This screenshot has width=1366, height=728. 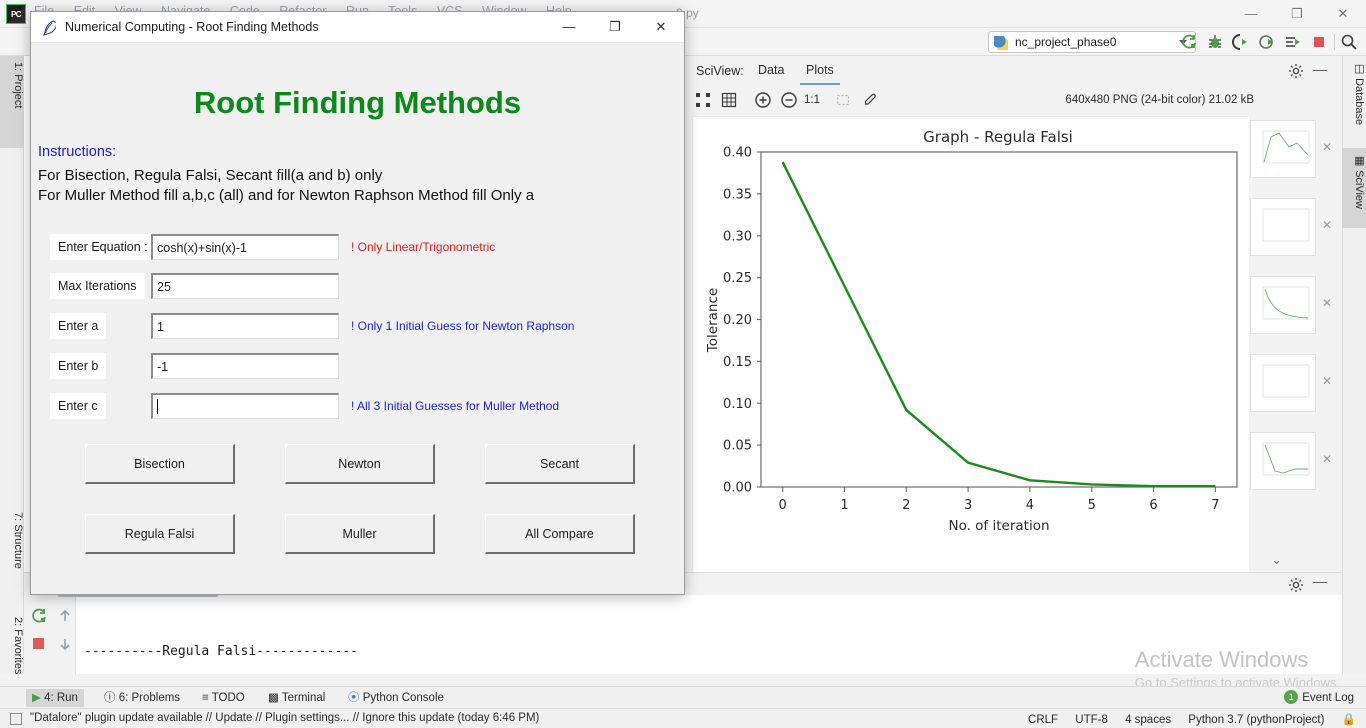 I want to click on muller-button: Muller, so click(x=360, y=534).